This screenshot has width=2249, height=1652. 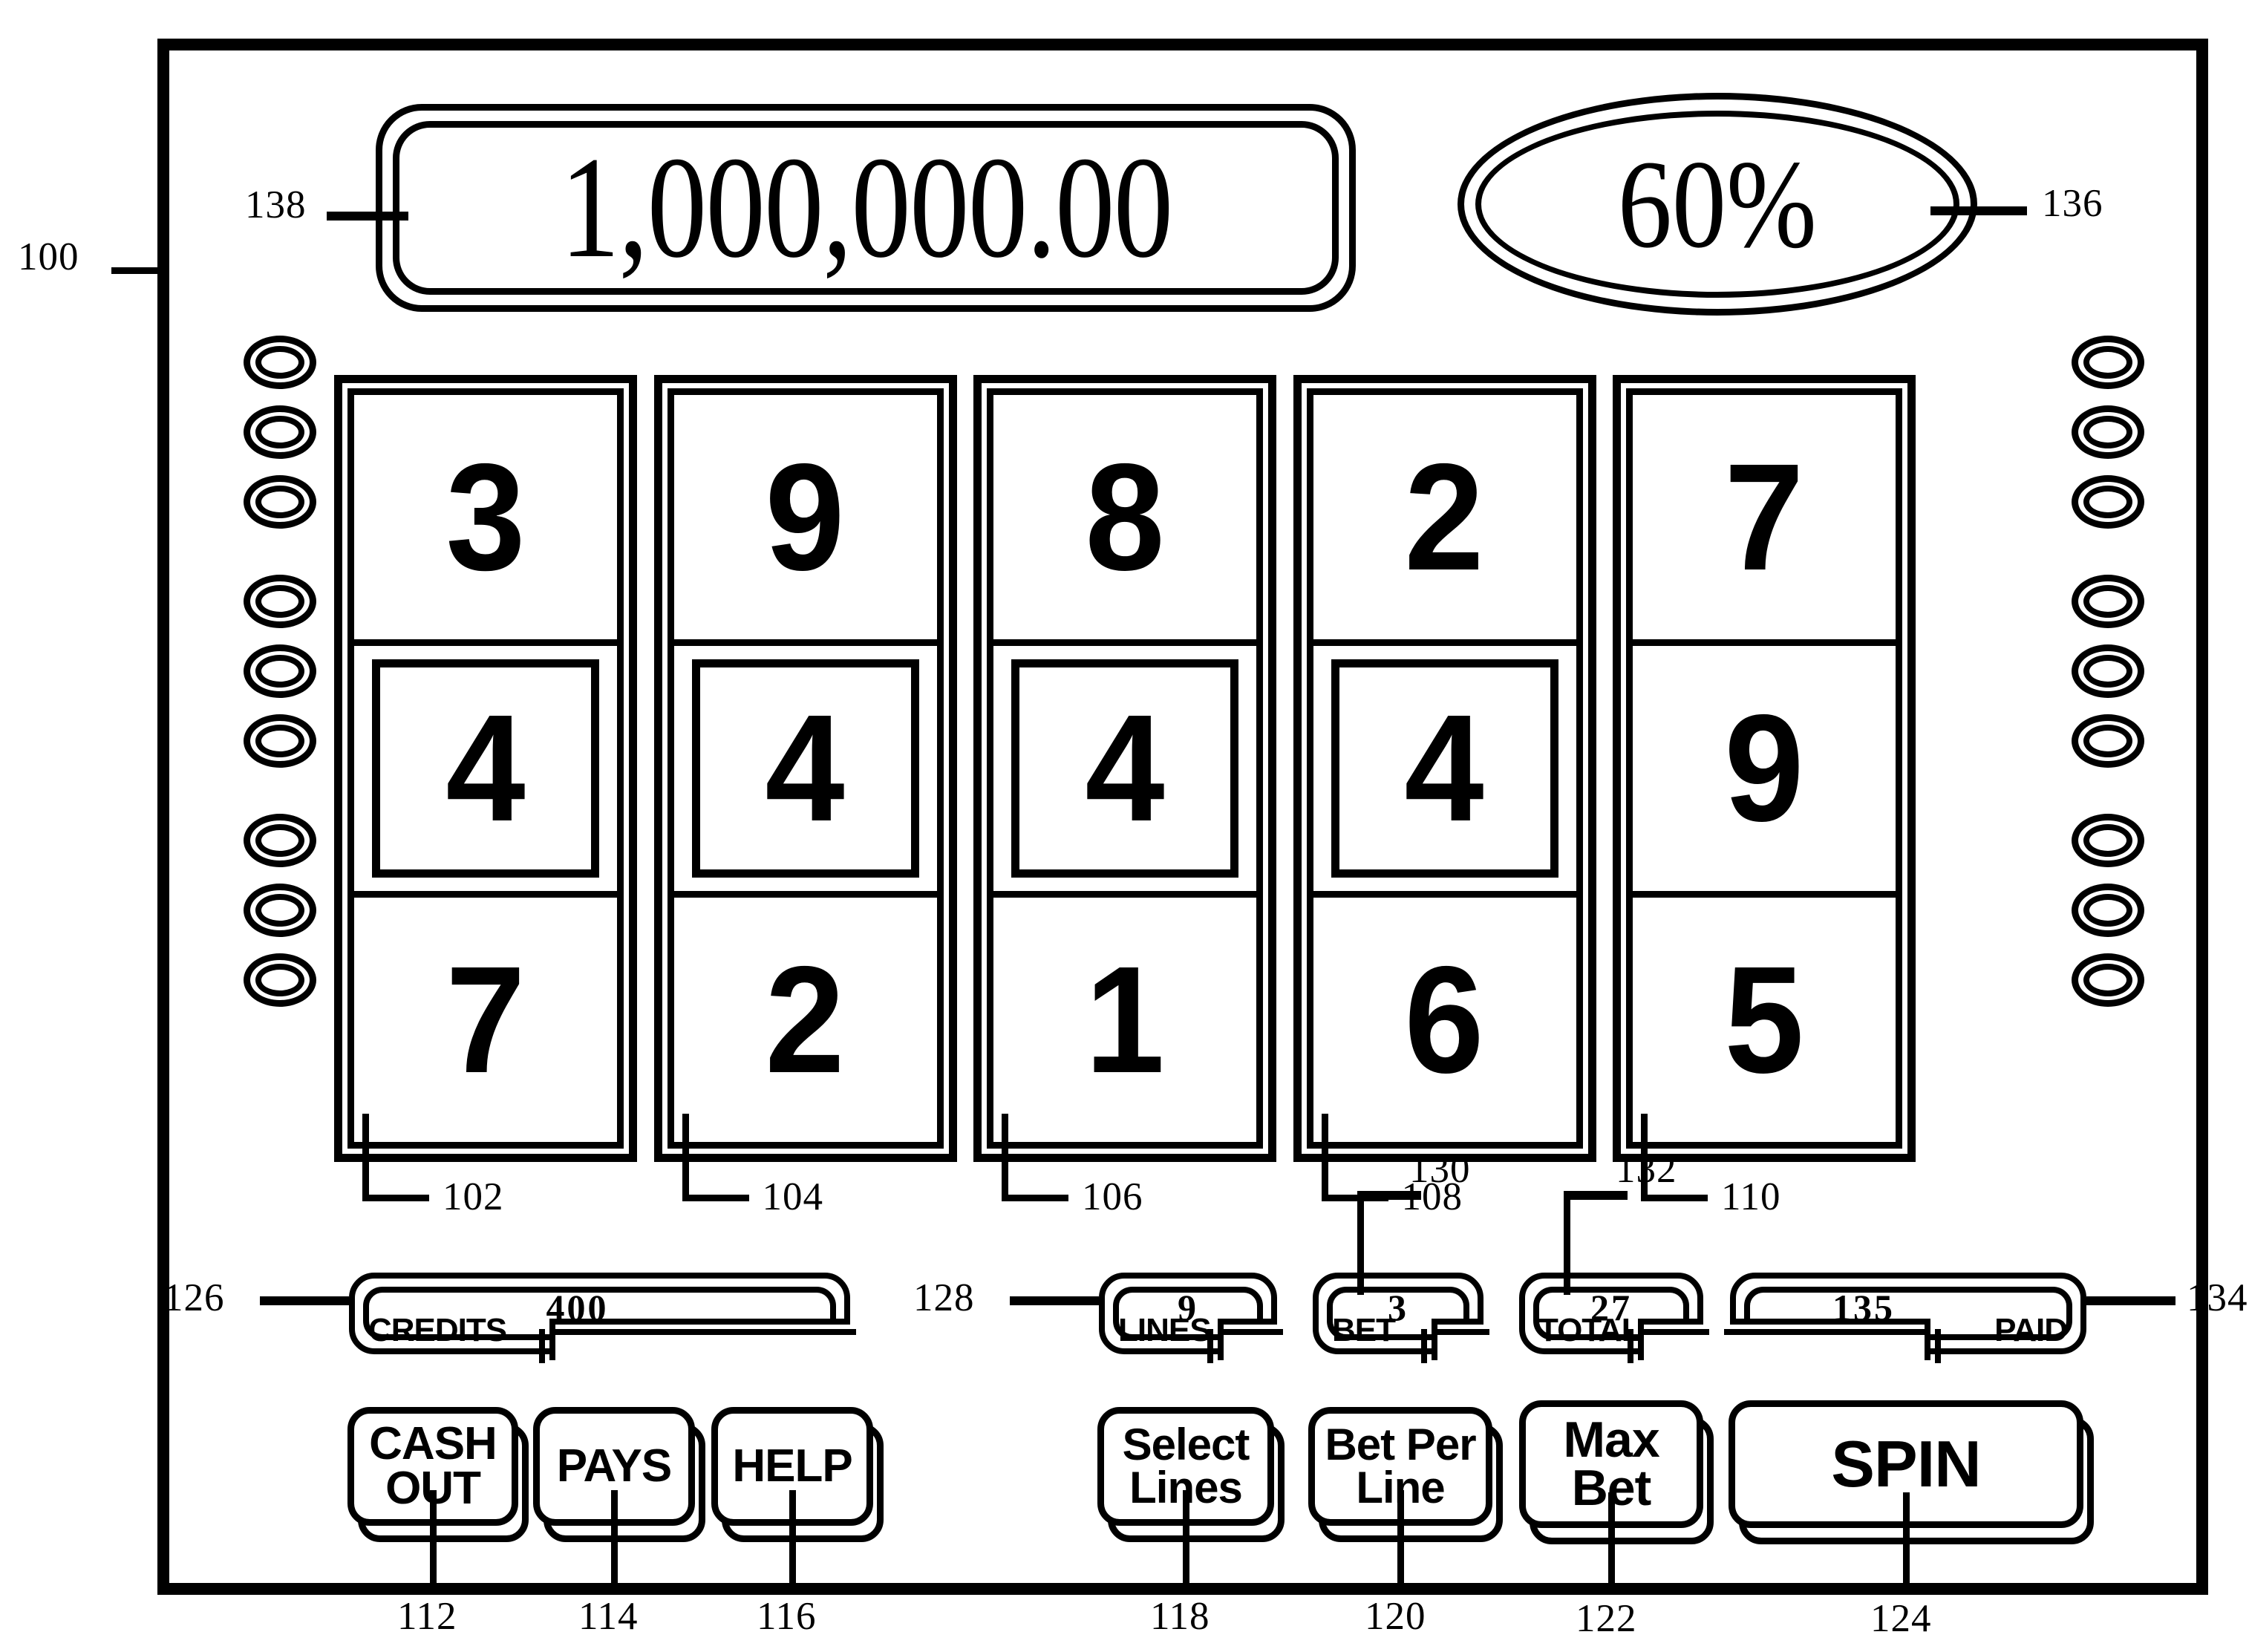 I want to click on reel-1-window: 3 4 7, so click(x=486, y=768).